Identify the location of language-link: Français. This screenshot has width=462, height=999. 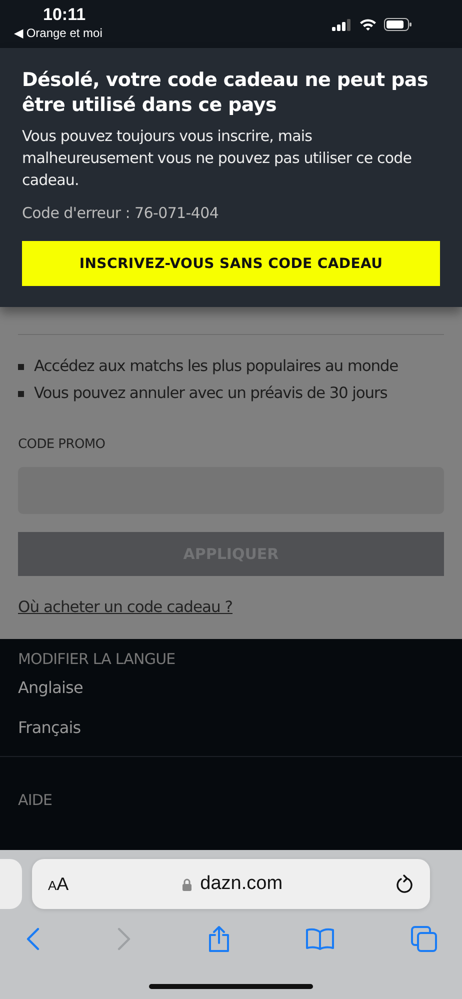
(49, 727).